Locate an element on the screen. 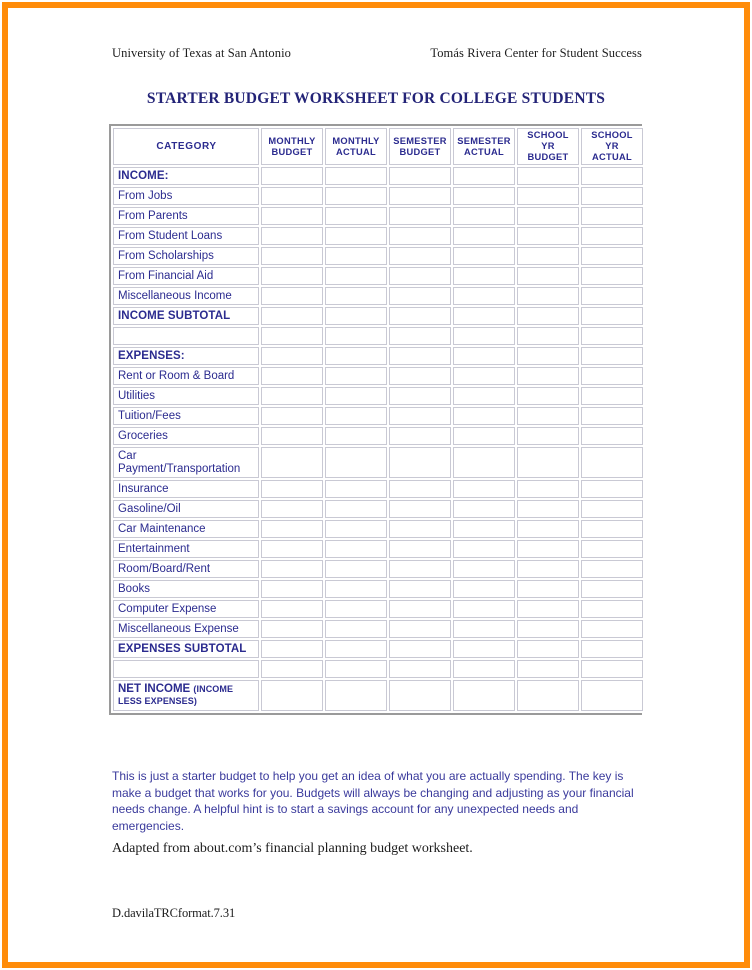 The height and width of the screenshot is (970, 752). budget-cell-r24-c2 is located at coordinates (420, 669).